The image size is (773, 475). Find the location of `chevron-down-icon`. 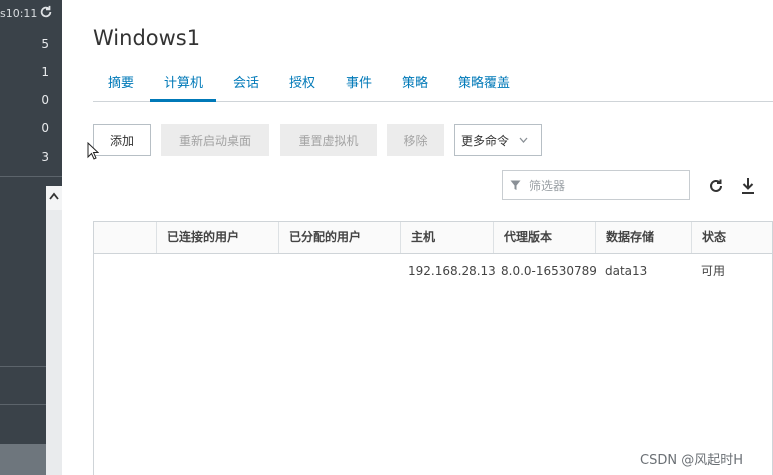

chevron-down-icon is located at coordinates (523, 140).